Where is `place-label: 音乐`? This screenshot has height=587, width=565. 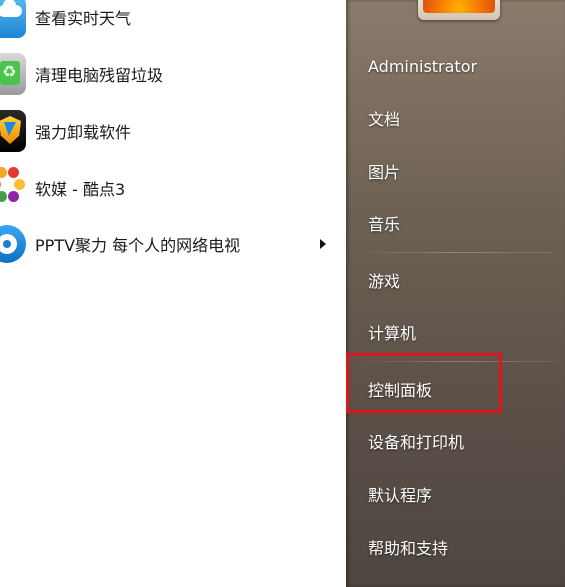
place-label: 音乐 is located at coordinates (384, 224).